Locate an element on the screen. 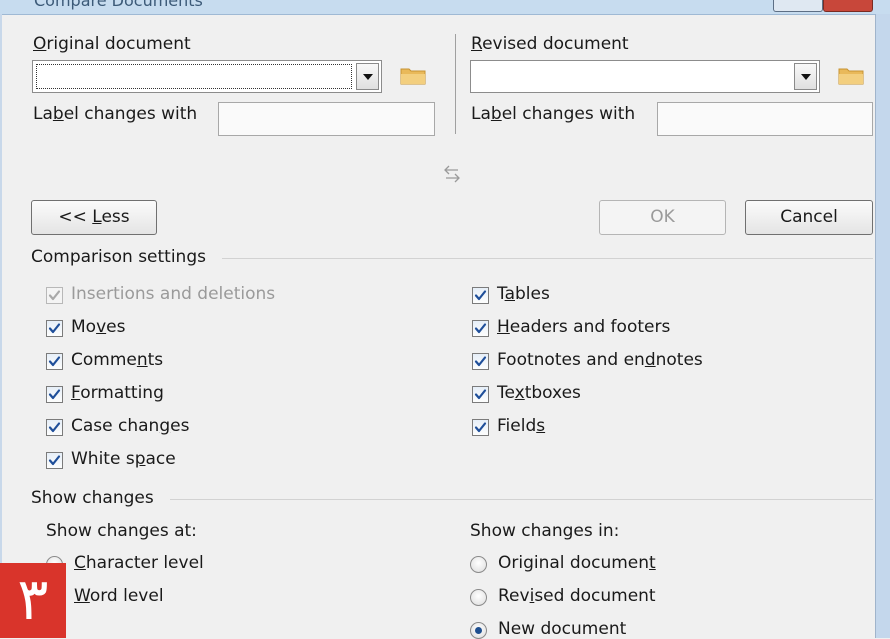 Image resolution: width=890 pixels, height=639 pixels. checkbox-label: Tables is located at coordinates (523, 294).